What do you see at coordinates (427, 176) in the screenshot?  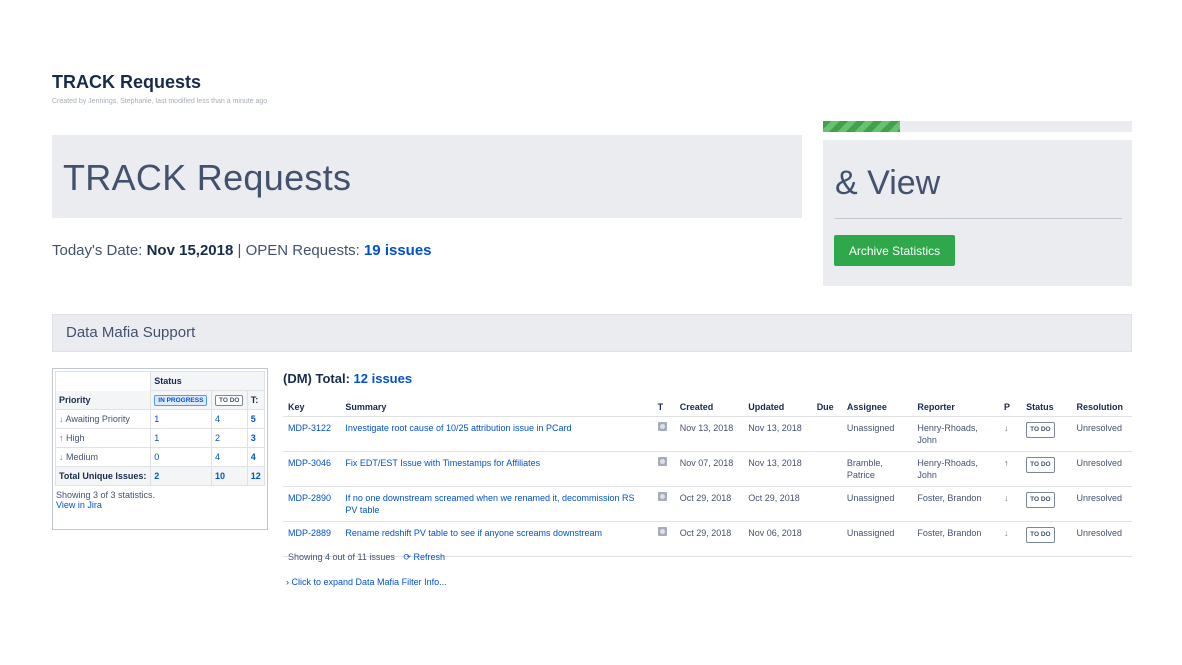 I see `hero-panel: TRACK Requests` at bounding box center [427, 176].